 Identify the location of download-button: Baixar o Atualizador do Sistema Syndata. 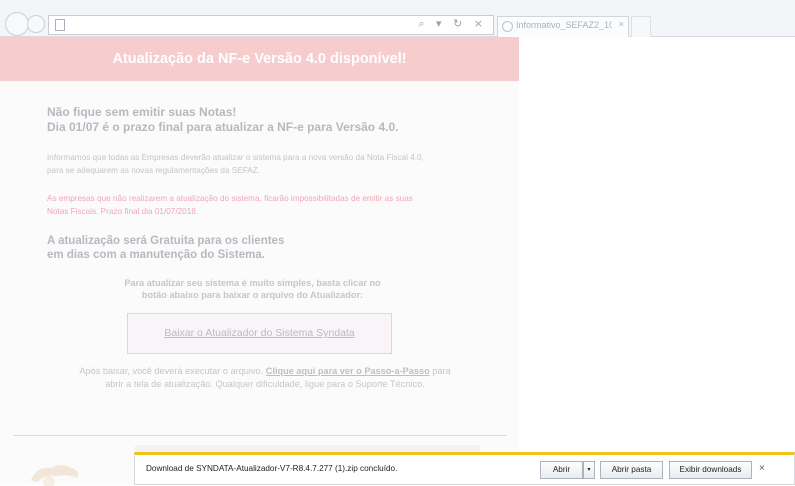
(259, 333).